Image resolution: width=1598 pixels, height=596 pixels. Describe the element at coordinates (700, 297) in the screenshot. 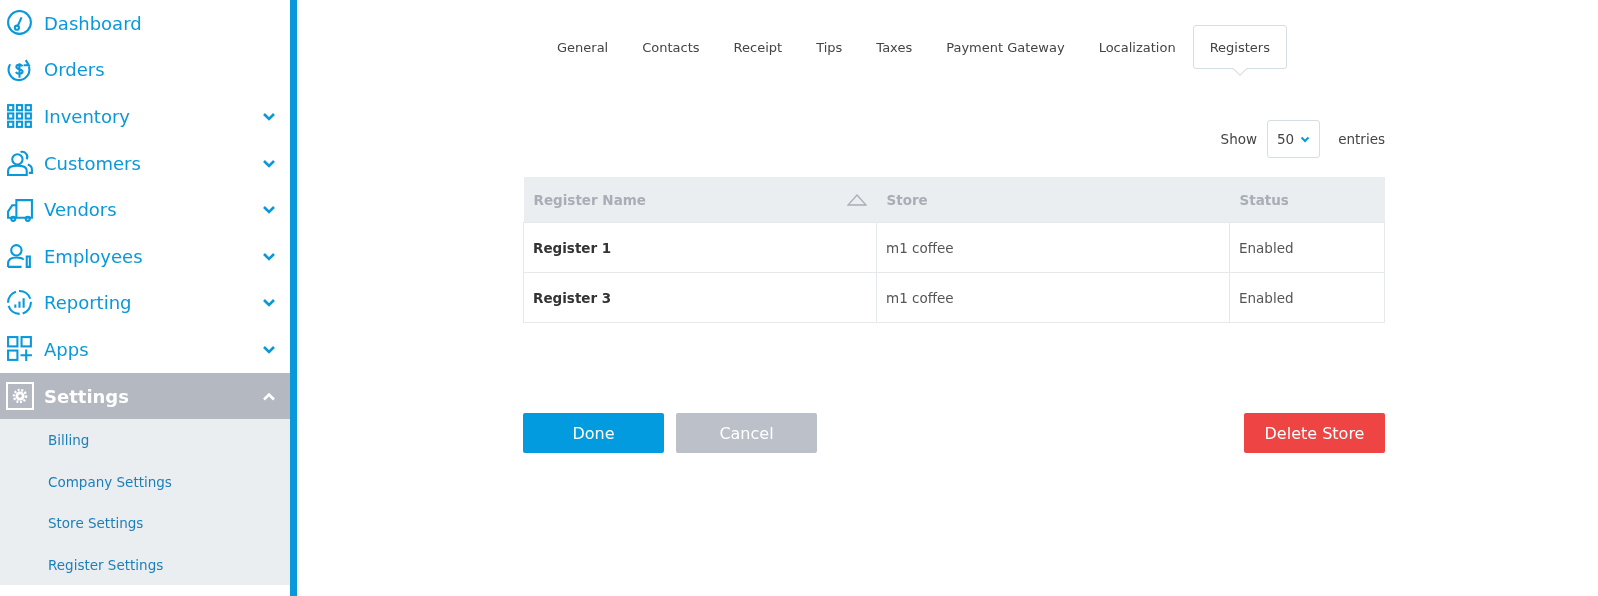

I see `table-cell: Register 3` at that location.